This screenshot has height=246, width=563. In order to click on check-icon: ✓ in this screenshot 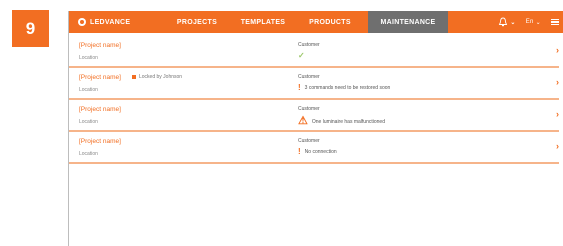, I will do `click(301, 55)`.